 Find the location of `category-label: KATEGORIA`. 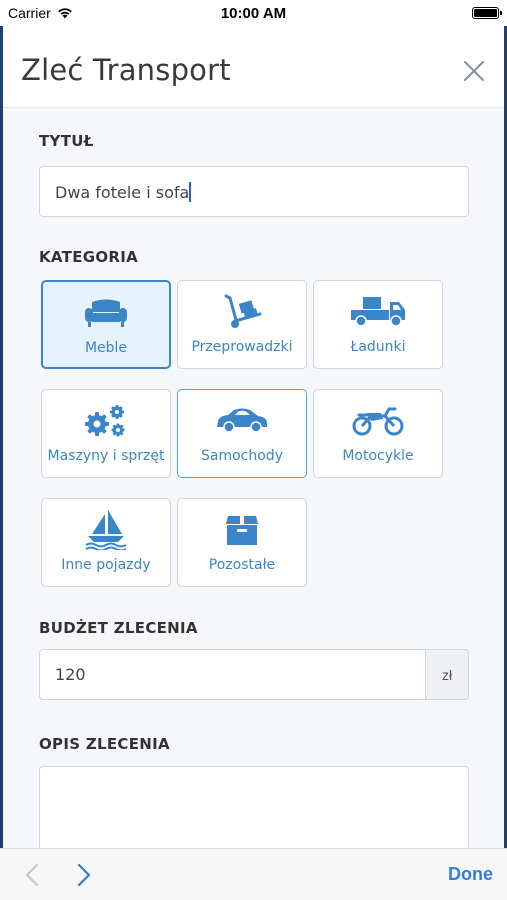

category-label: KATEGORIA is located at coordinates (89, 257).